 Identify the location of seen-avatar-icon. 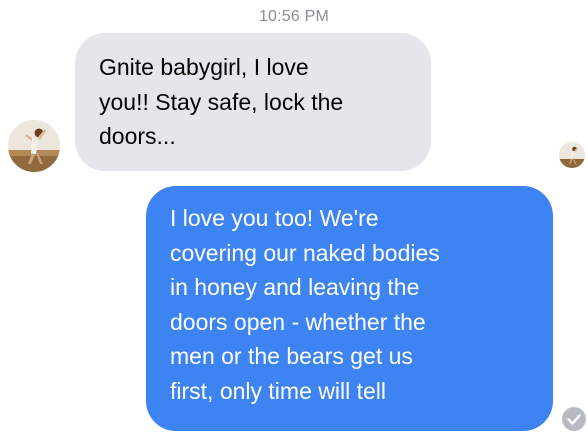
(572, 155).